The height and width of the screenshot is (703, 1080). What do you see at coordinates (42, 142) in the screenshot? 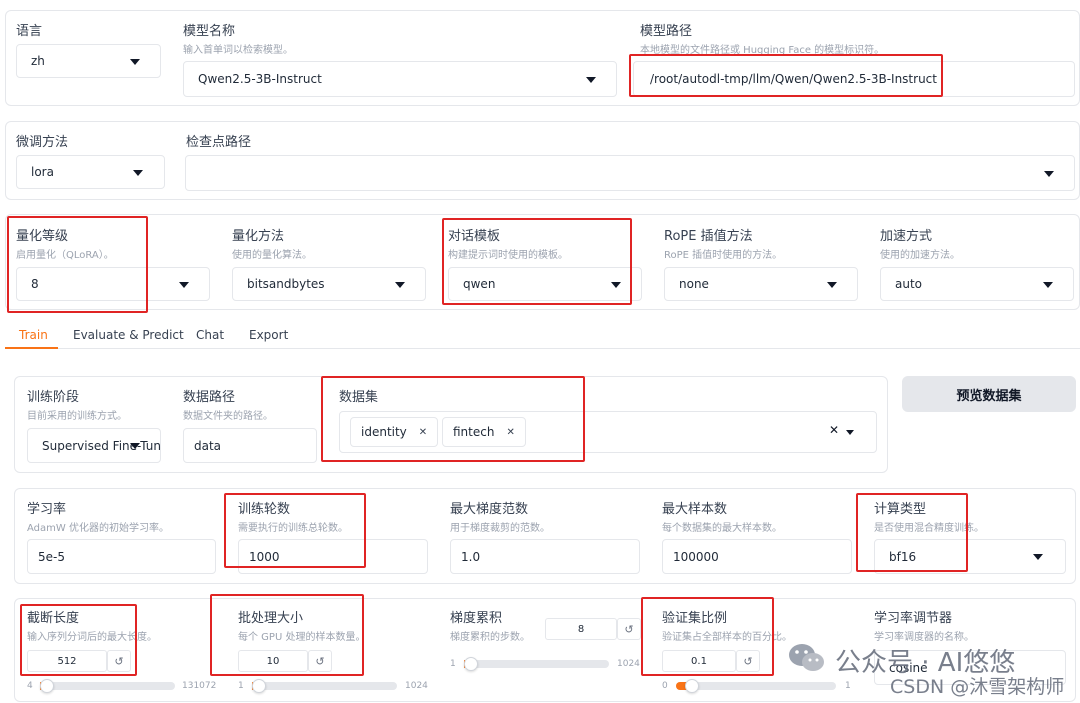
I see `finetune-method-label: 微调方法` at bounding box center [42, 142].